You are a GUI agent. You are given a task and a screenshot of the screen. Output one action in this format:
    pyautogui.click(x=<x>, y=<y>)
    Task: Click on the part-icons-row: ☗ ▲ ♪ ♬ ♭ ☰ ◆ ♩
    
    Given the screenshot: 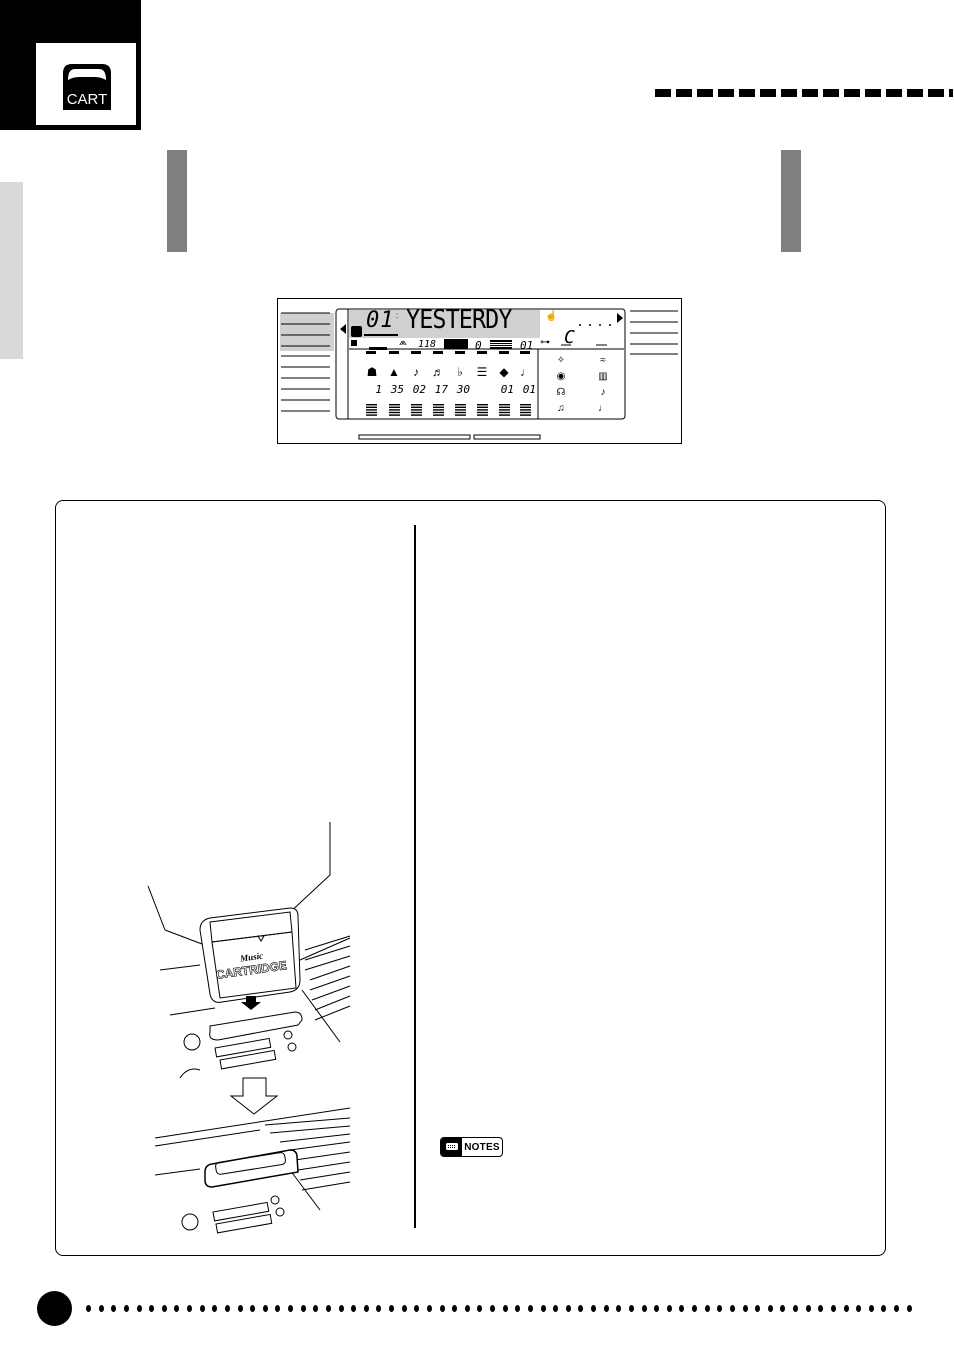 What is the action you would take?
    pyautogui.click(x=451, y=373)
    